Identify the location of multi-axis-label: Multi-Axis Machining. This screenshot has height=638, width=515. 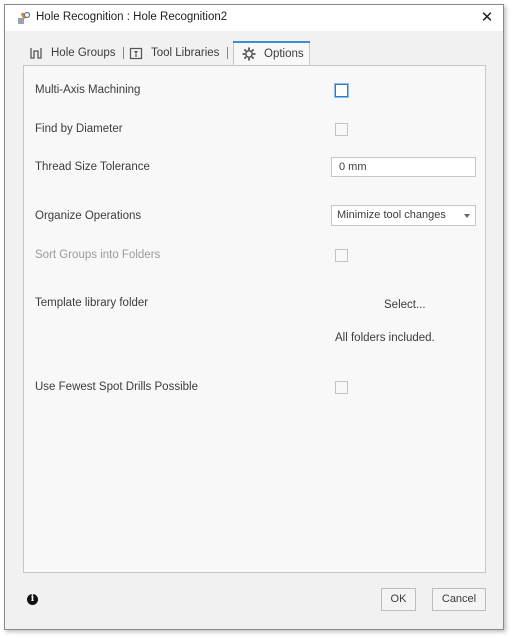
(88, 90).